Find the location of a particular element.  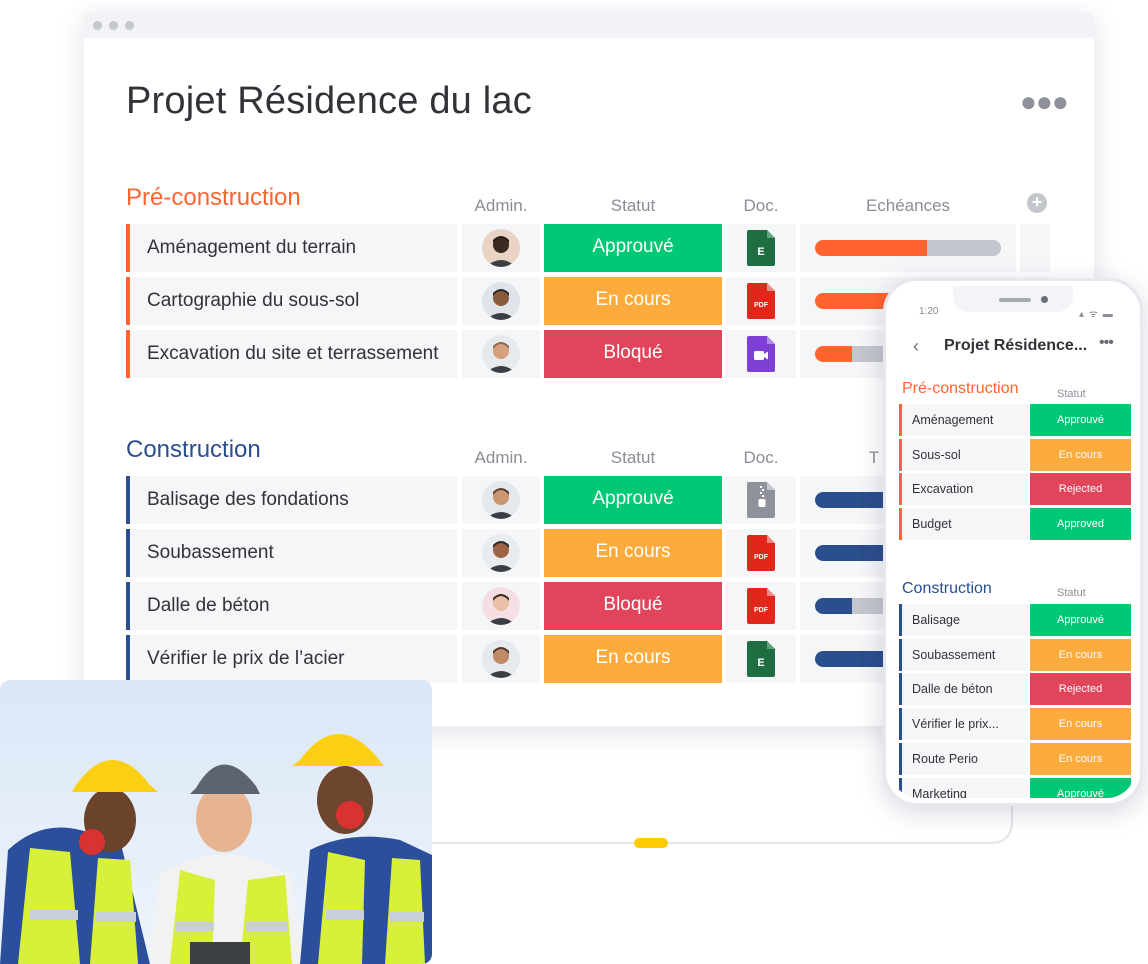

phone-list-item: Dalle de béton Rejected is located at coordinates (1015, 689).